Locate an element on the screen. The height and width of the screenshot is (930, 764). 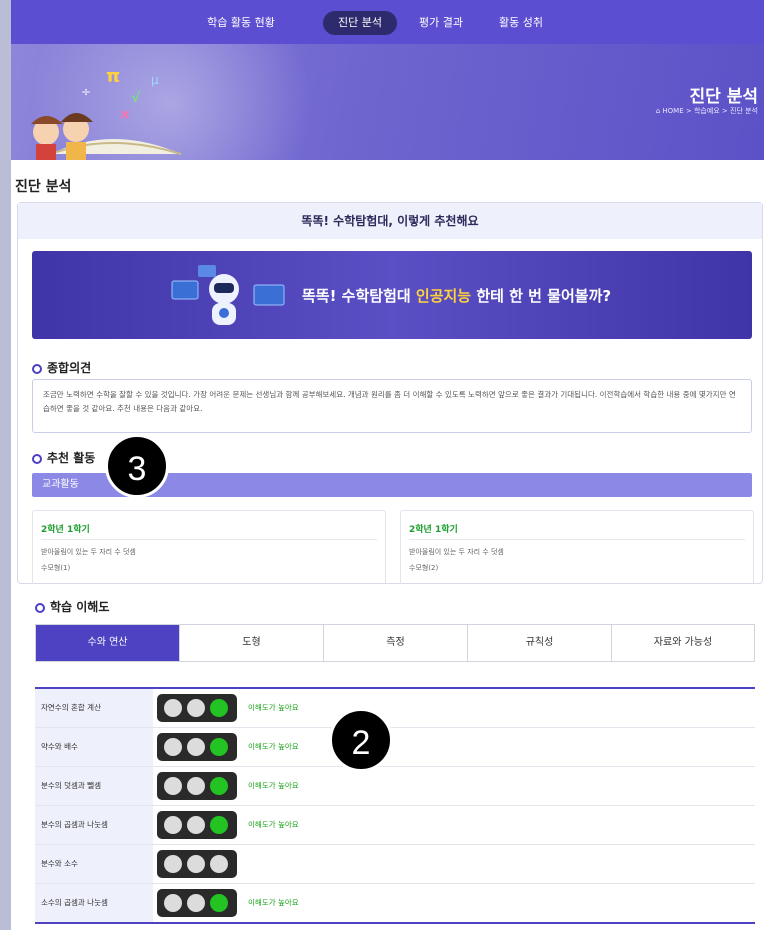
banner-title: 진단 분석 is located at coordinates (723, 97).